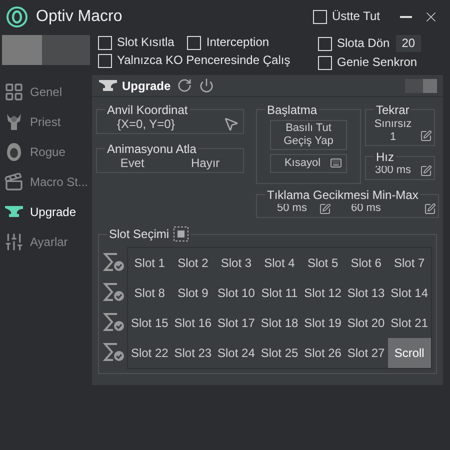  What do you see at coordinates (150, 263) in the screenshot?
I see `slot-item: Slot 1` at bounding box center [150, 263].